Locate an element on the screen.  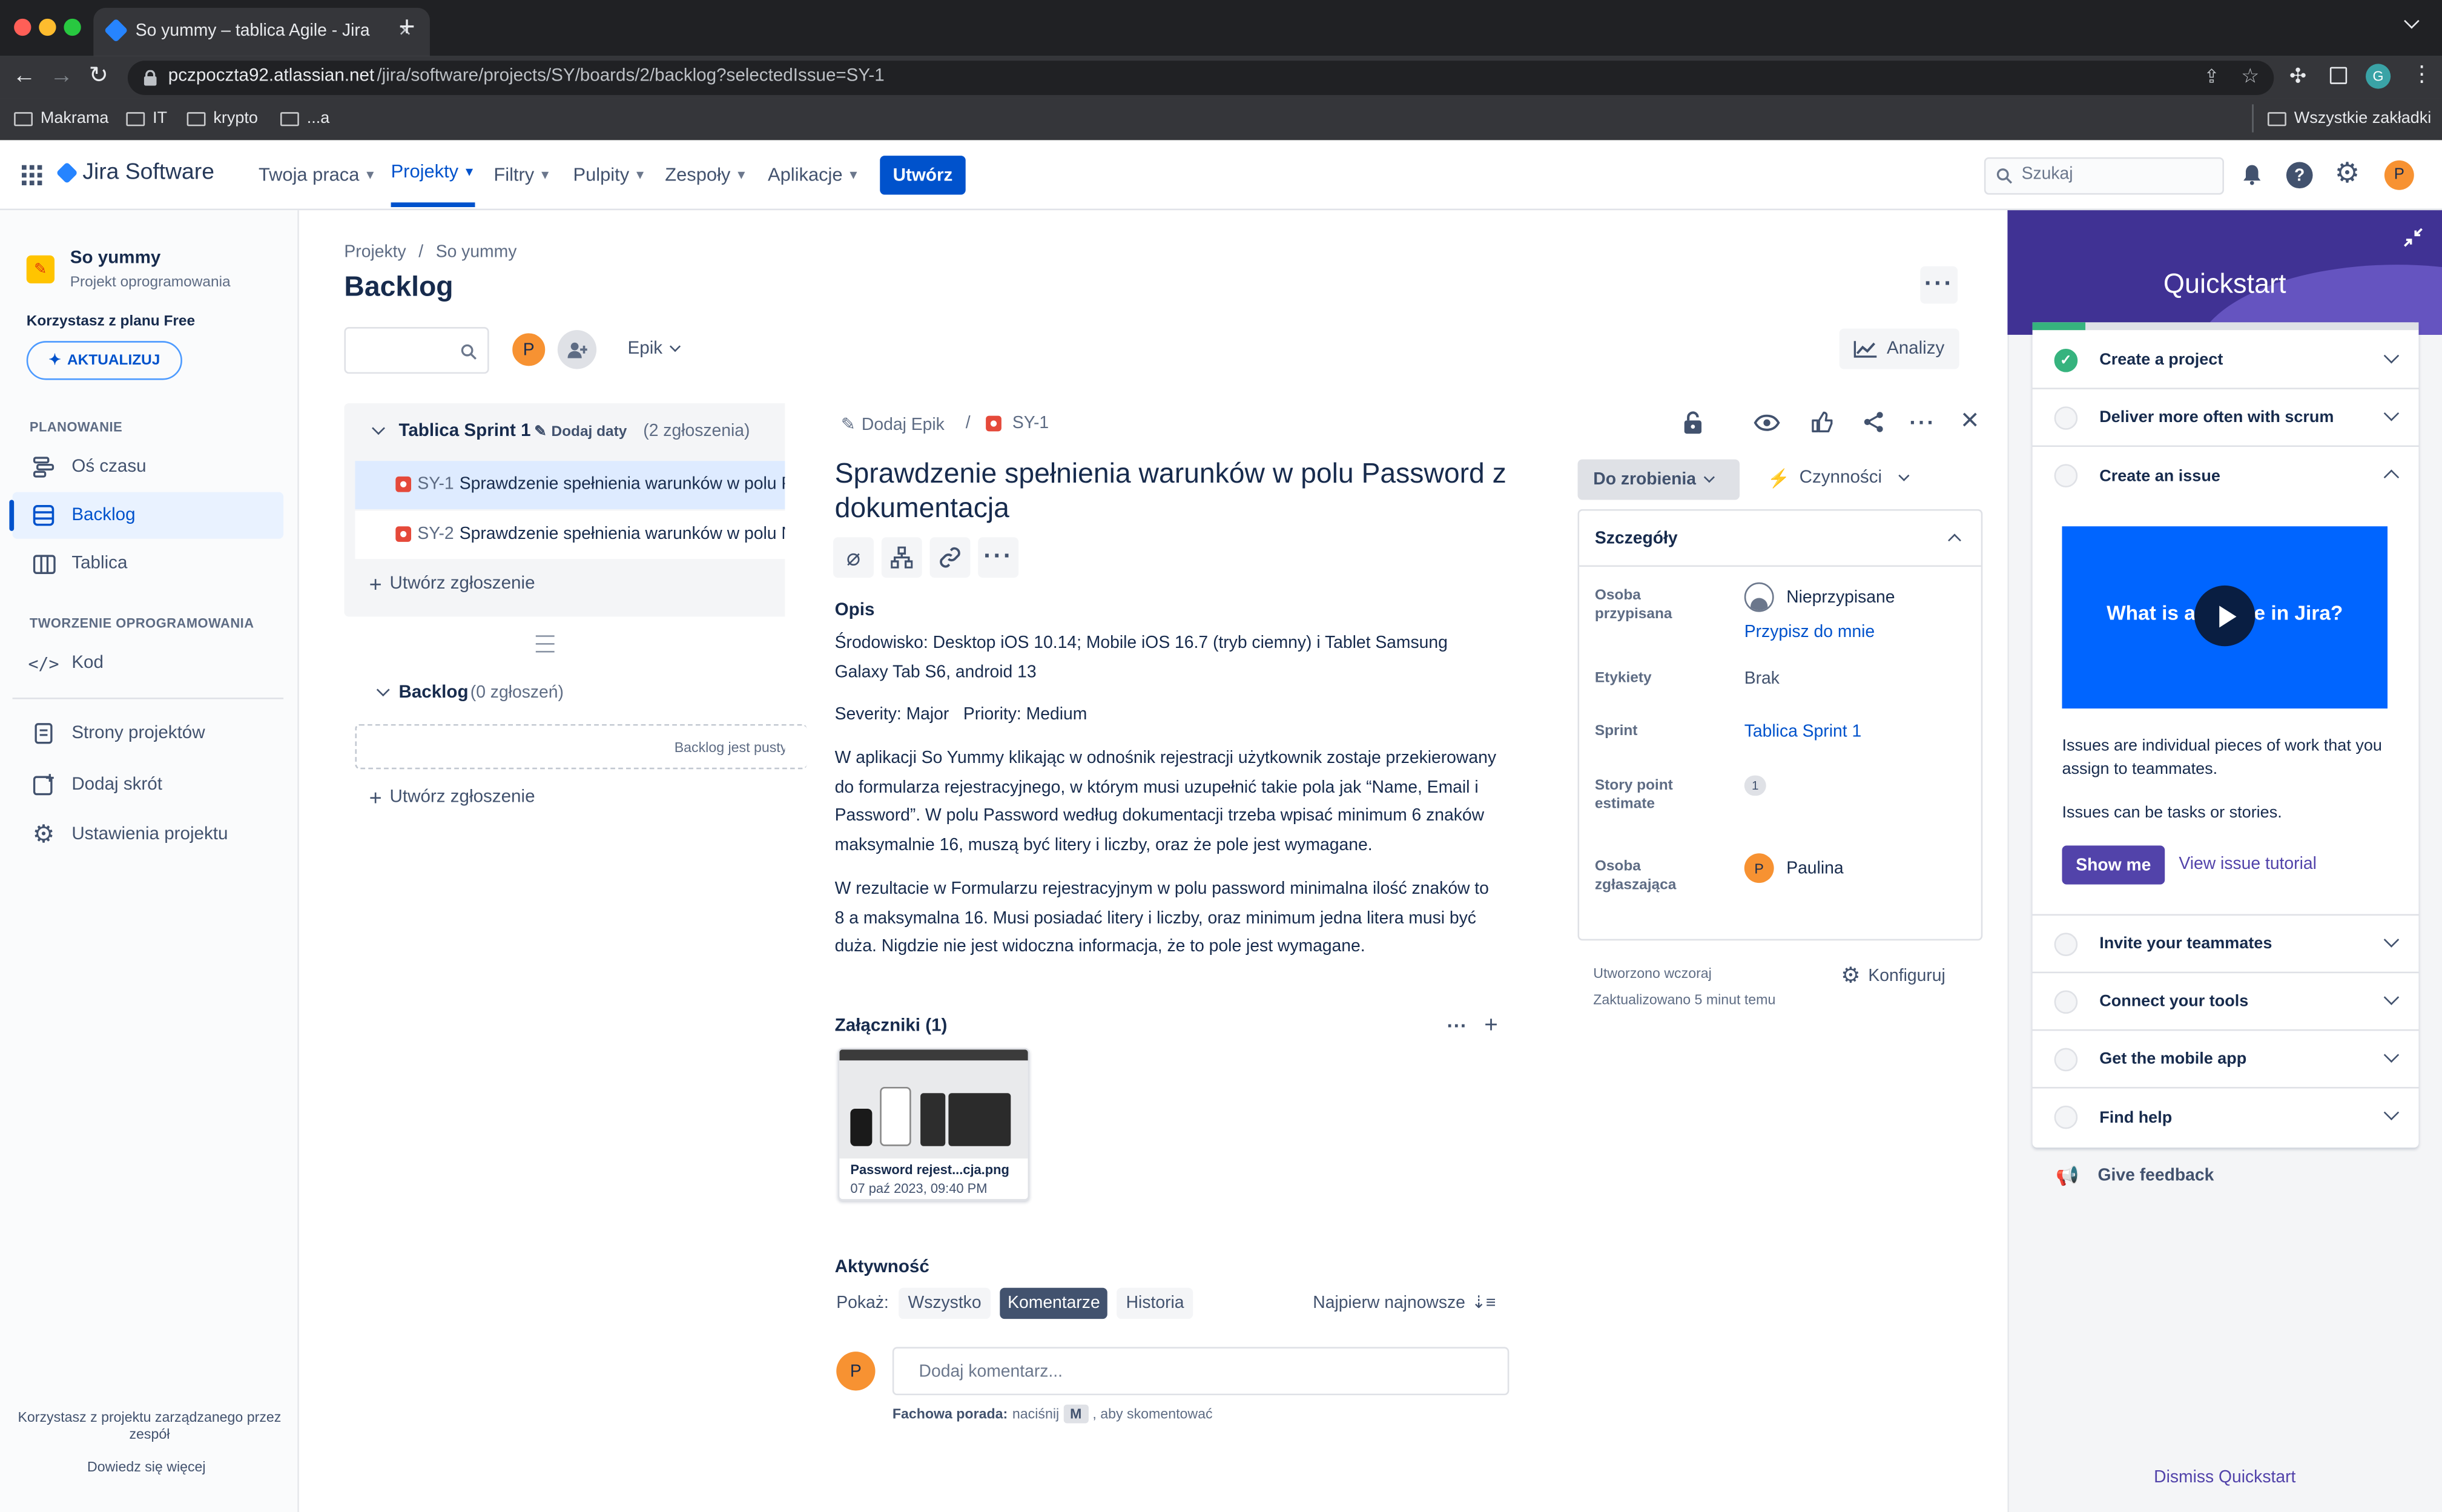
minimize-window-button is located at coordinates (48, 27).